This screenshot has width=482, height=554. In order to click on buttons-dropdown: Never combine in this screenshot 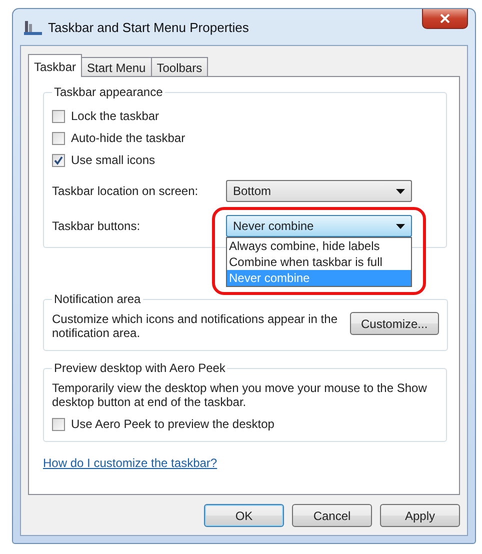, I will do `click(319, 226)`.